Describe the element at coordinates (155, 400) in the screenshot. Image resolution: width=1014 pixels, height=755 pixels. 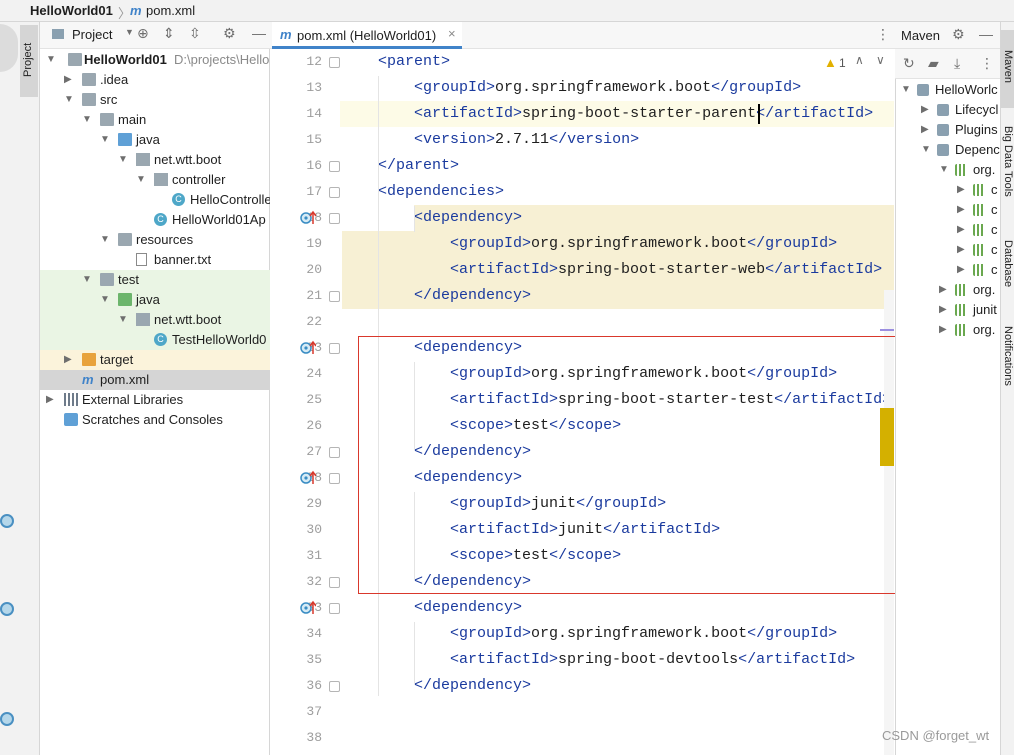
I see `tree-item: ▶ External Libraries` at that location.